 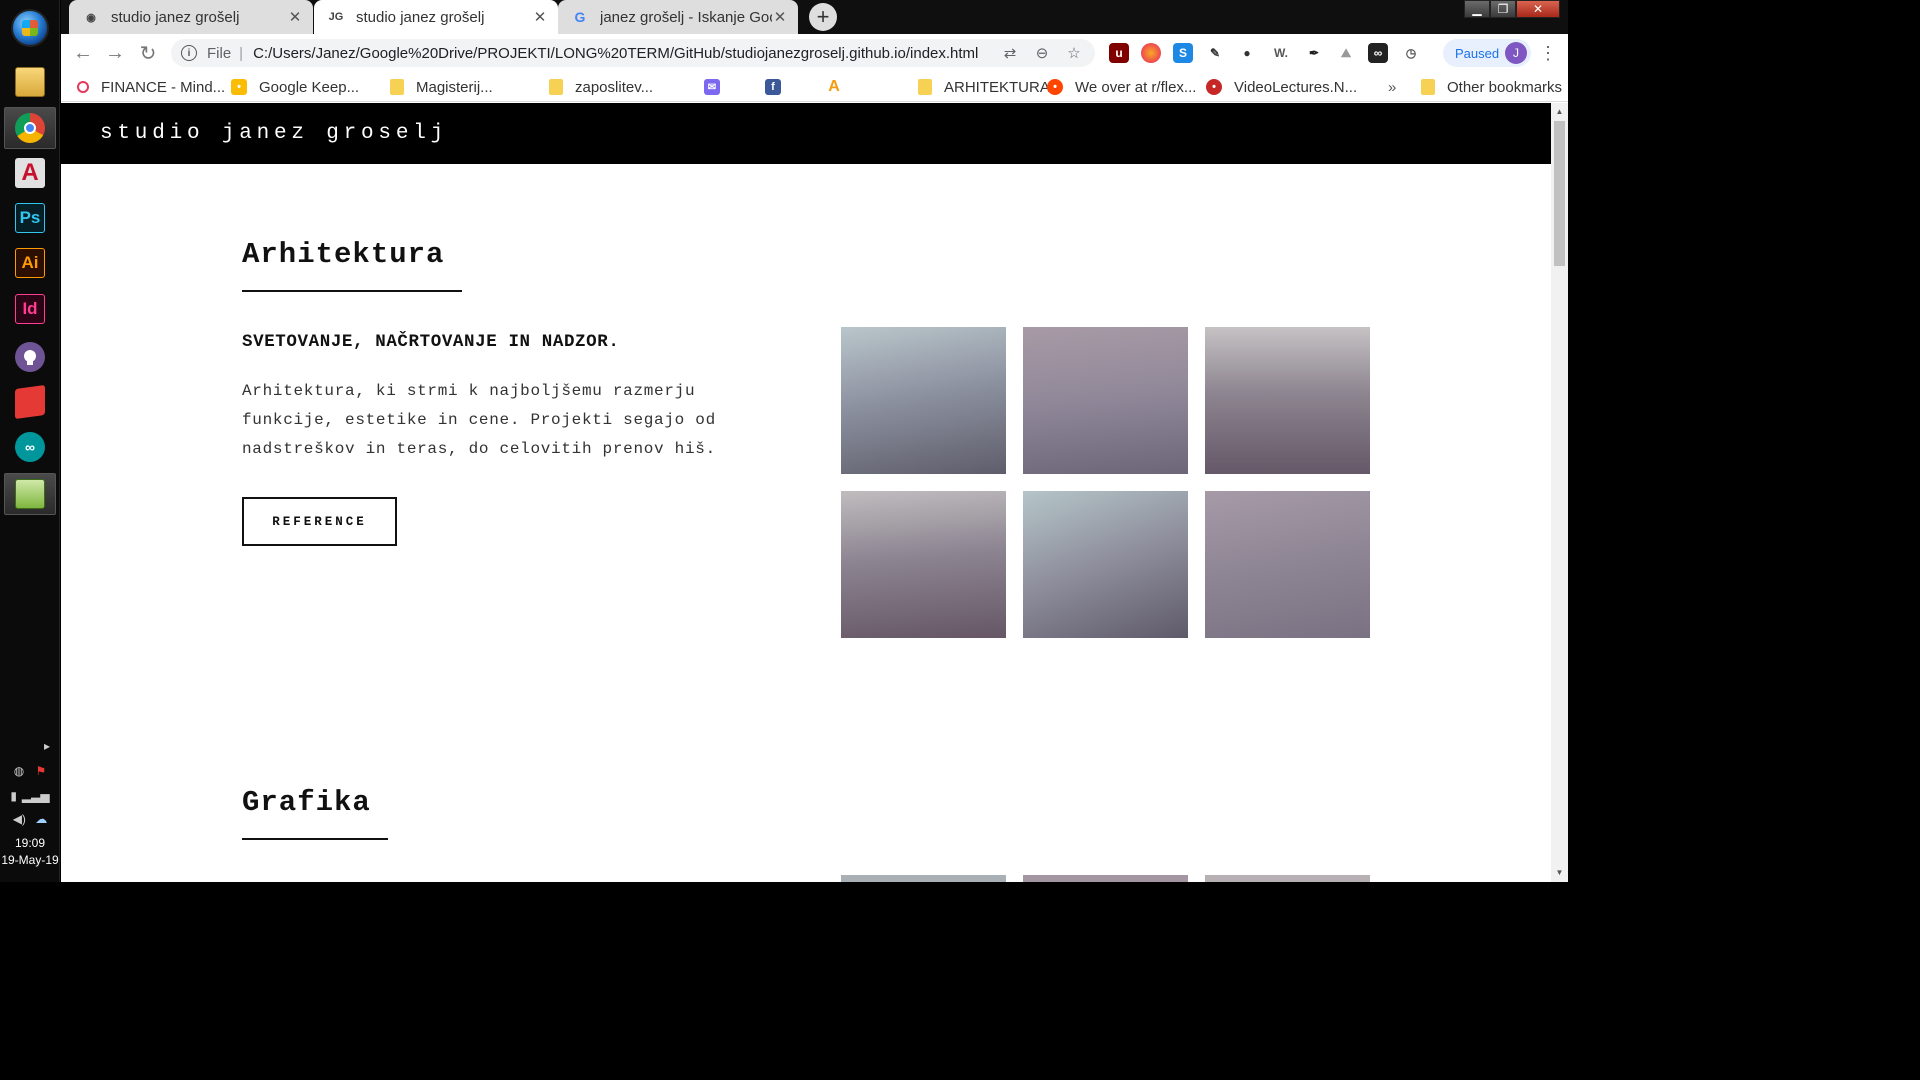 What do you see at coordinates (306, 802) in the screenshot?
I see `section-title-grafika: Grafika` at bounding box center [306, 802].